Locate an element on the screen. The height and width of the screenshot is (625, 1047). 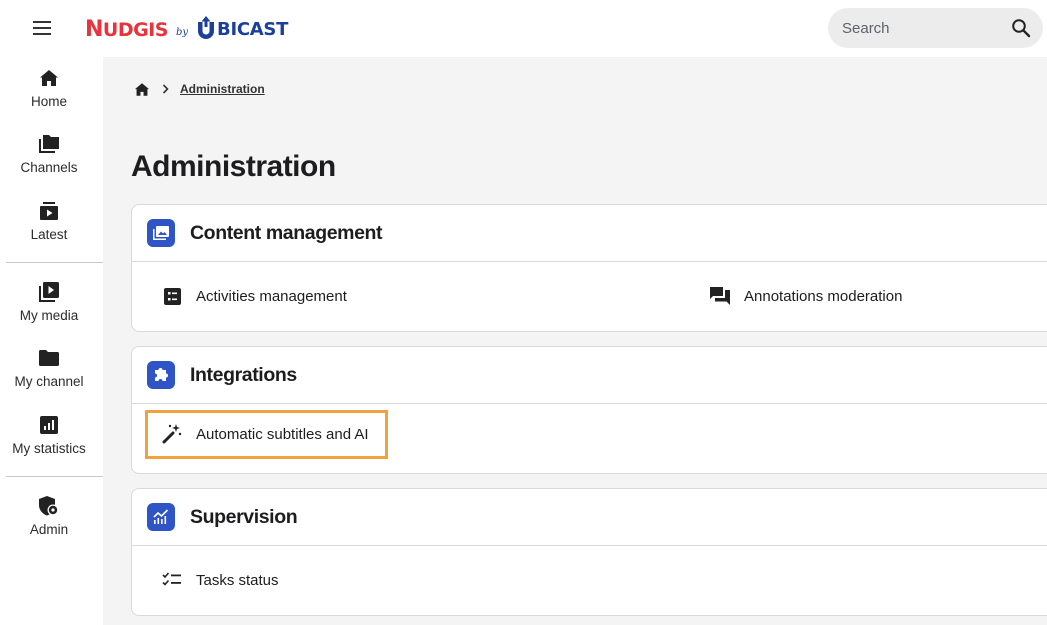
hamburger-menu-icon is located at coordinates (42, 28).